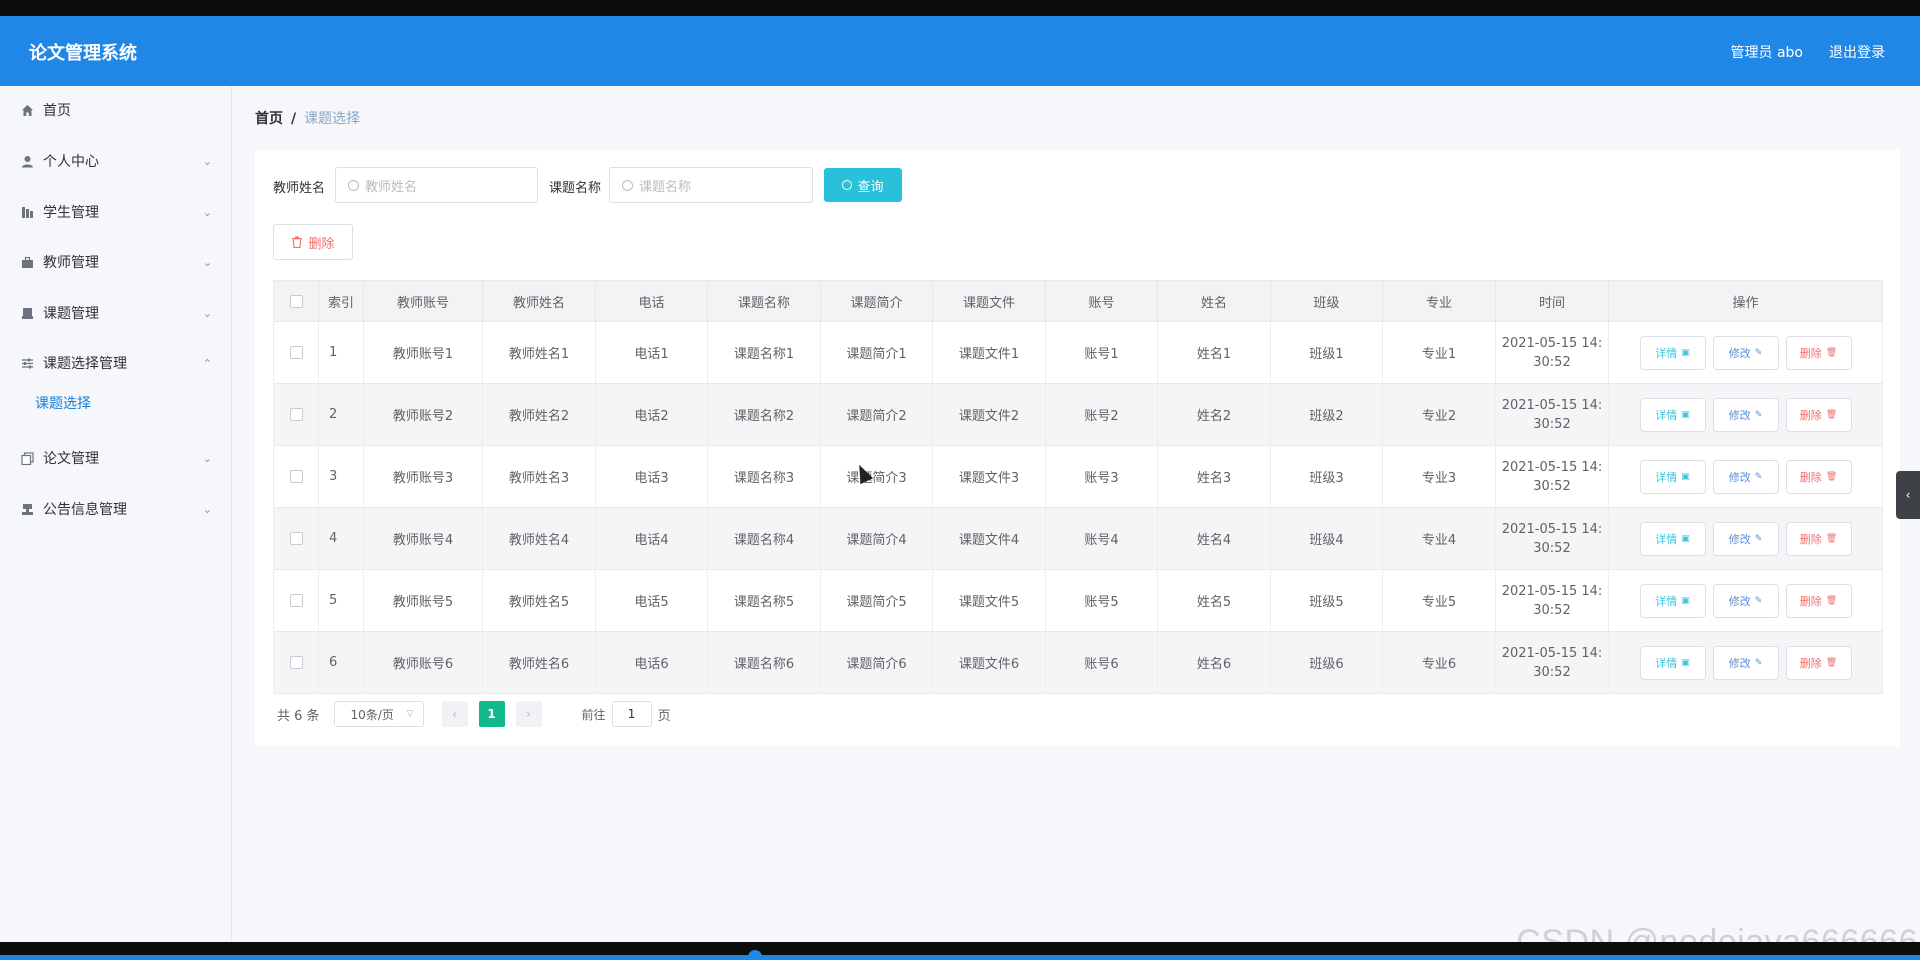  I want to click on topic-name-input: 课题名称, so click(711, 185).